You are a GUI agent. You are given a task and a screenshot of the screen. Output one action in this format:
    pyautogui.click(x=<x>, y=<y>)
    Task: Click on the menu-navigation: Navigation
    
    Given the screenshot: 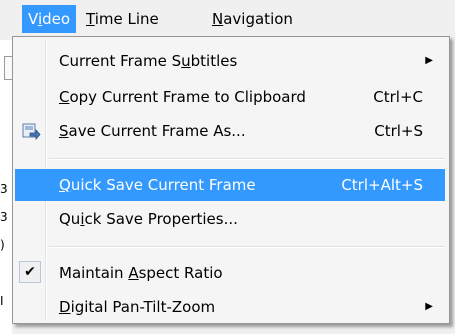 What is the action you would take?
    pyautogui.click(x=252, y=19)
    